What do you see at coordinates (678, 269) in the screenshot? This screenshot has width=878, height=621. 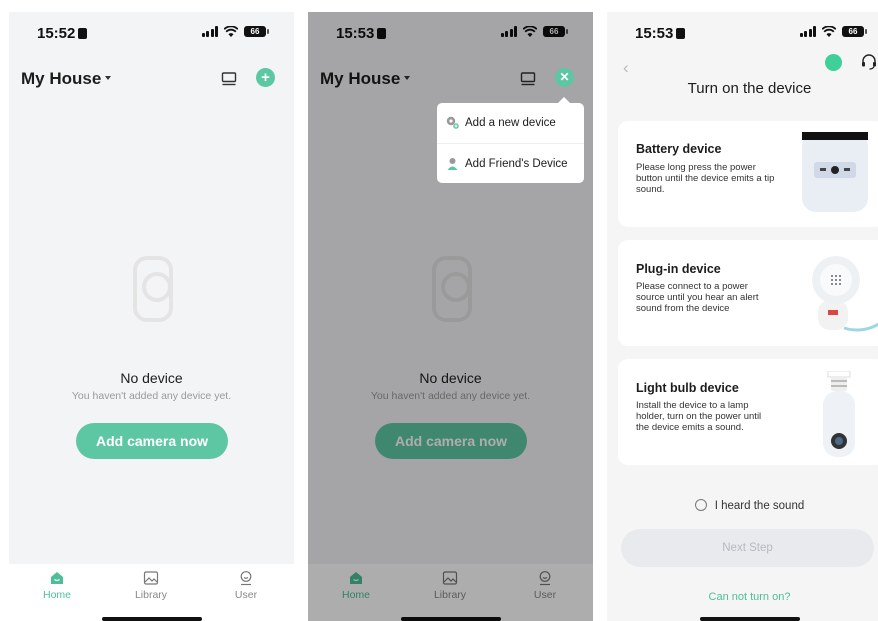 I see `card-title: Plug-in device` at bounding box center [678, 269].